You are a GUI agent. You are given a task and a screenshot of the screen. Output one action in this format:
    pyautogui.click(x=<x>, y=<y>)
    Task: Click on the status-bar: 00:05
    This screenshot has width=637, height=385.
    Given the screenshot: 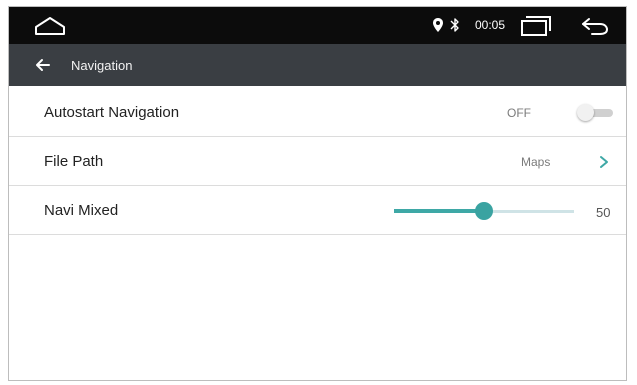 What is the action you would take?
    pyautogui.click(x=317, y=25)
    